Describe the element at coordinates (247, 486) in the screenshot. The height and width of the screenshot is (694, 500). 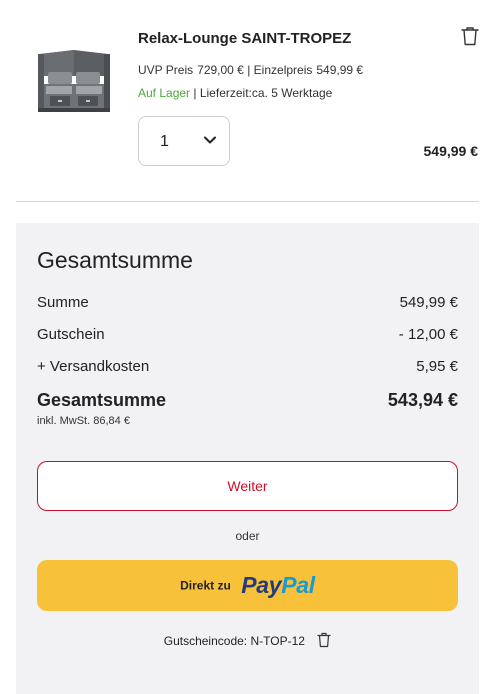
I see `continue-button: Weiter` at that location.